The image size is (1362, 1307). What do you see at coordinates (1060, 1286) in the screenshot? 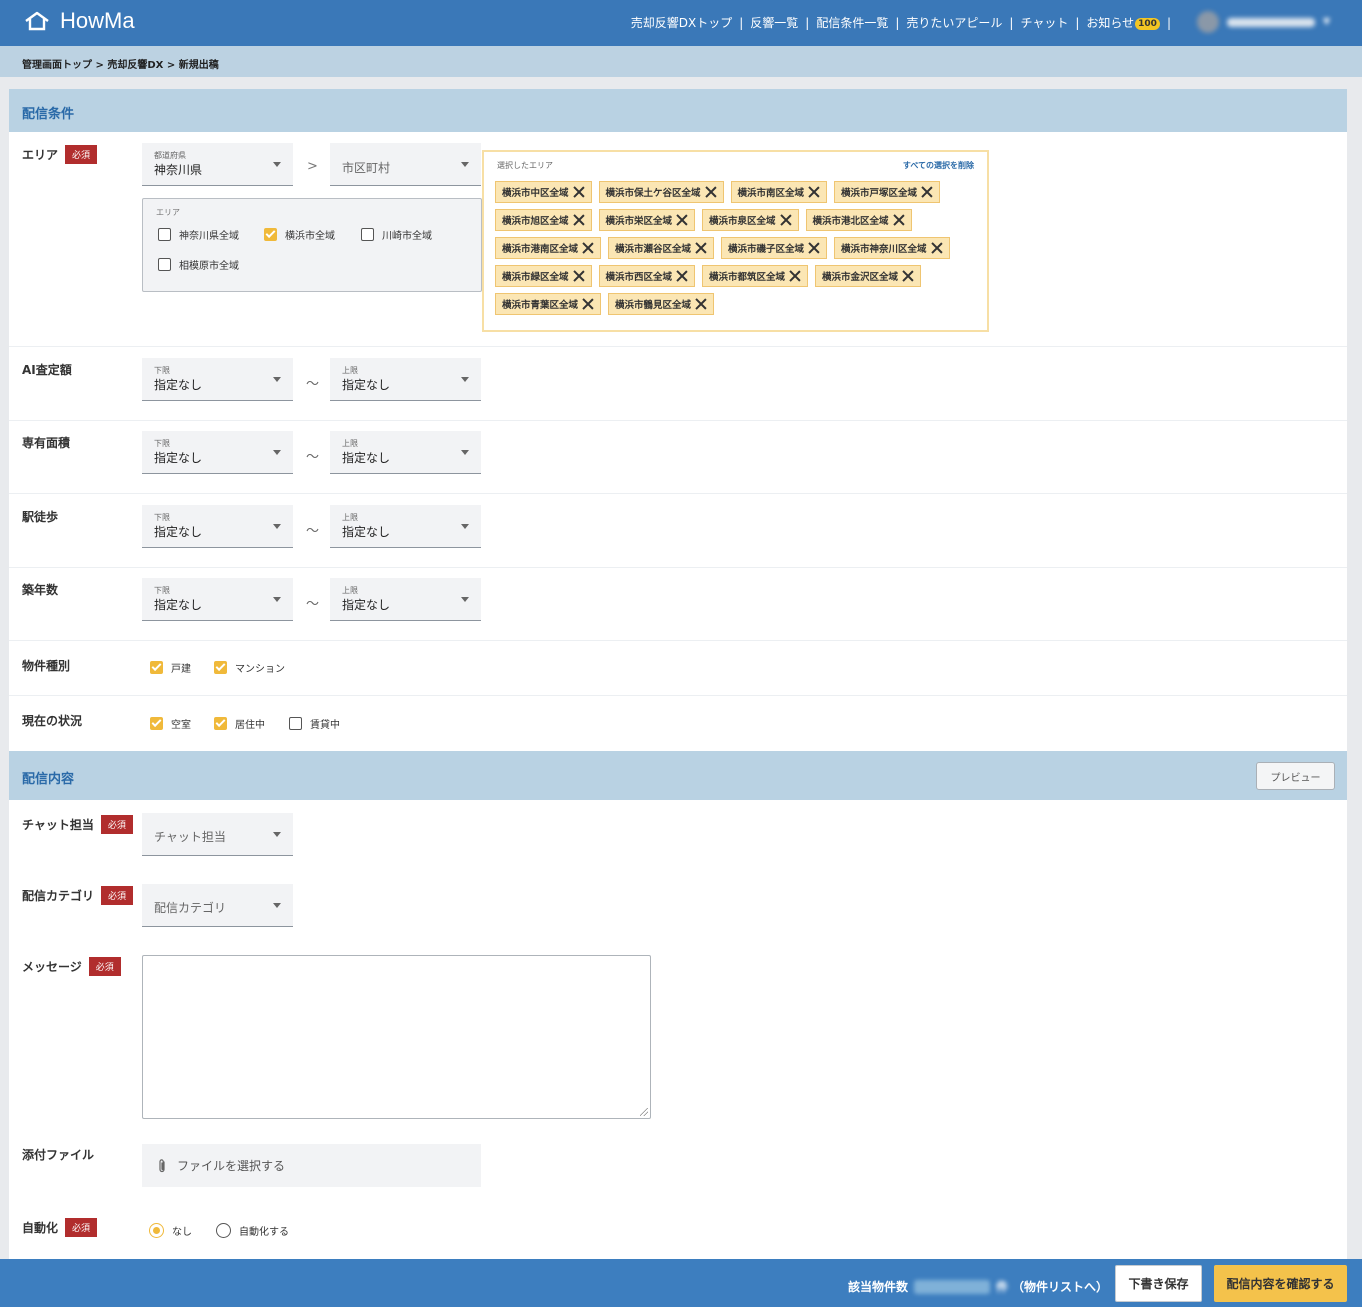
I see `property-list-link: （物件リストへ）` at bounding box center [1060, 1286].